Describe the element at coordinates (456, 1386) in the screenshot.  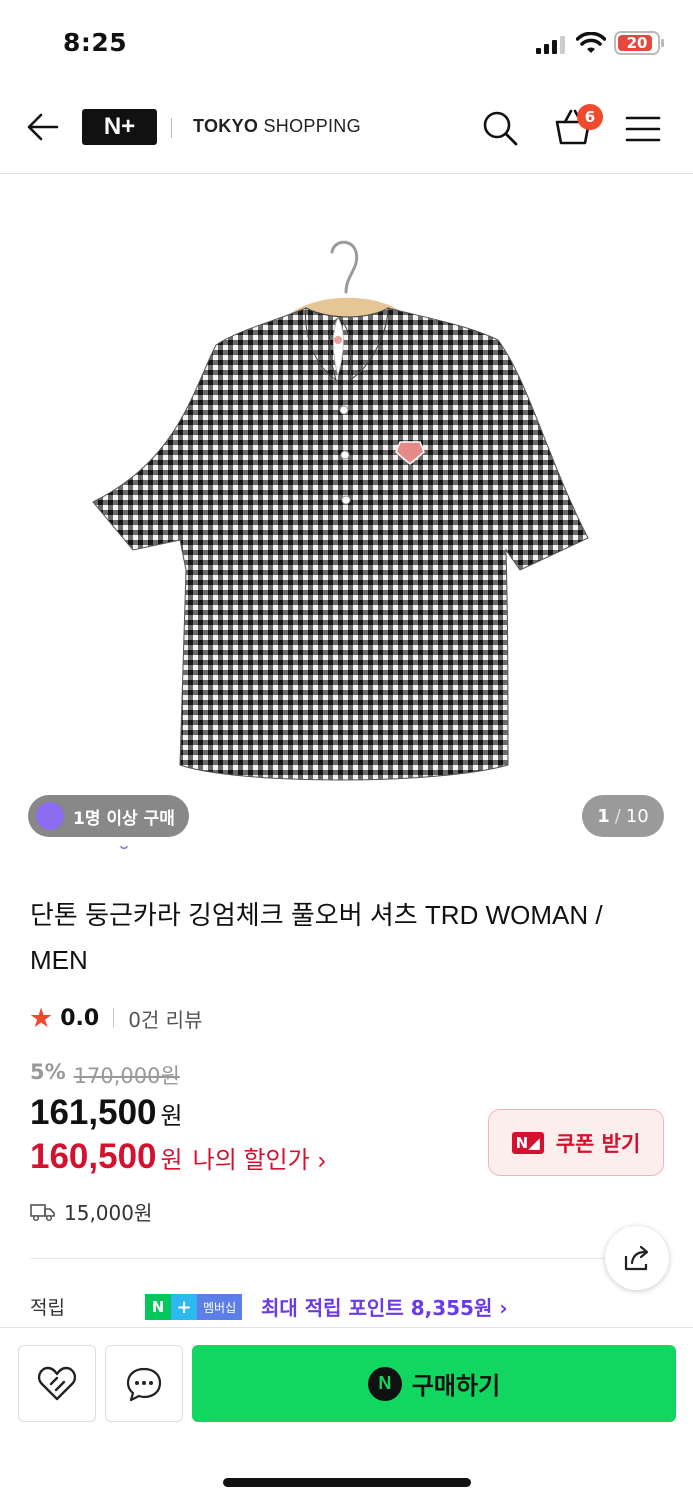
I see `buy-label: 구매하기` at that location.